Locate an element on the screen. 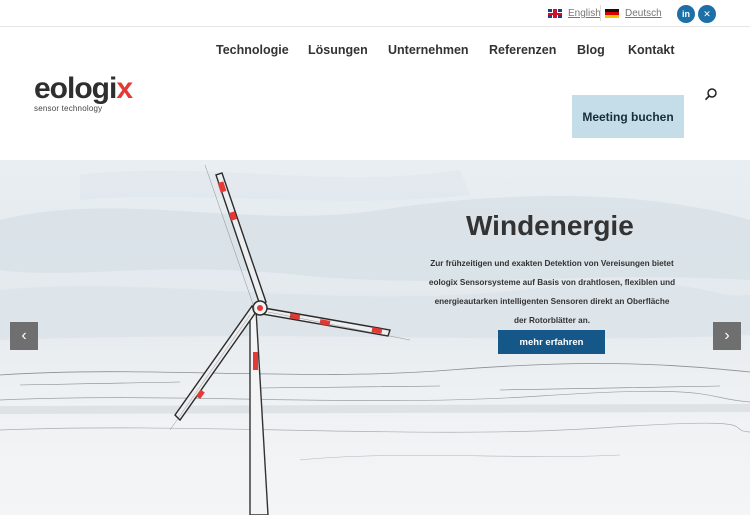  chevron-right-icon: › is located at coordinates (727, 335).